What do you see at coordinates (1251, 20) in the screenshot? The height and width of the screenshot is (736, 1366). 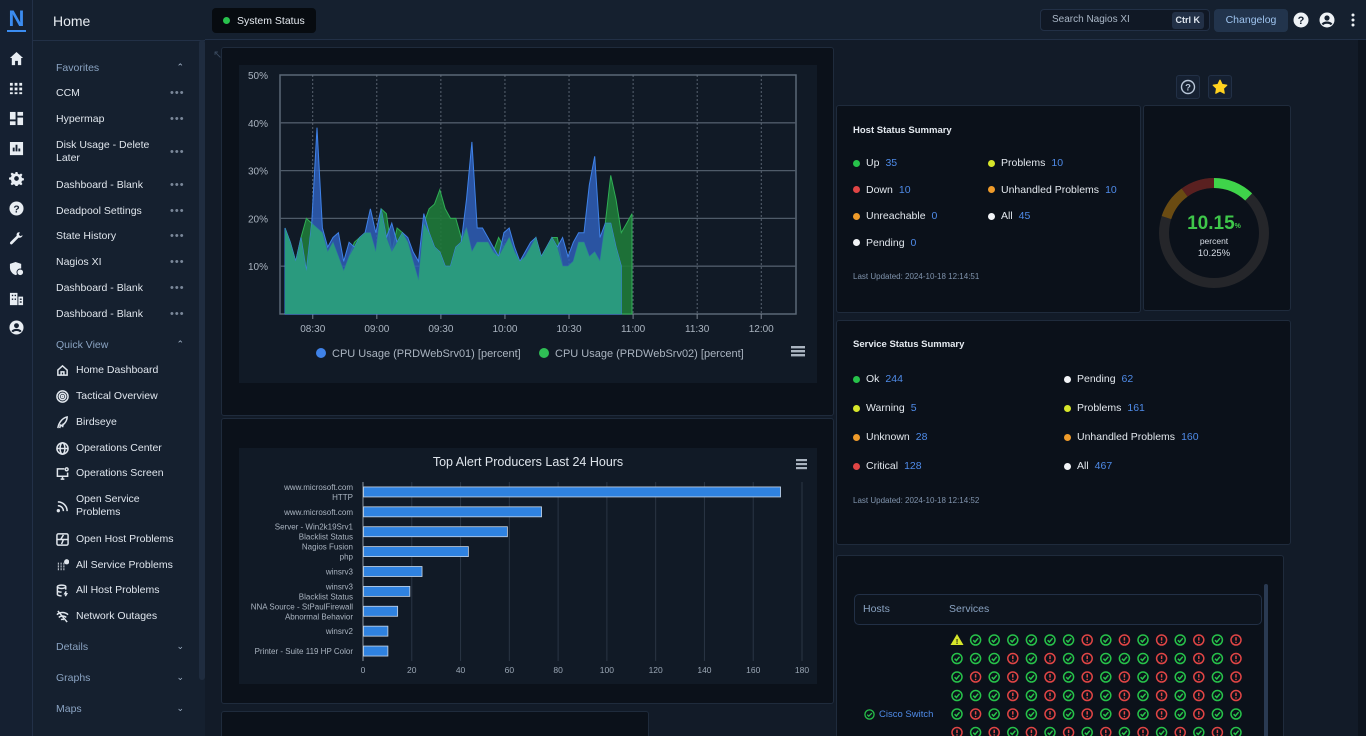 I see `changelog-button: Changelog` at bounding box center [1251, 20].